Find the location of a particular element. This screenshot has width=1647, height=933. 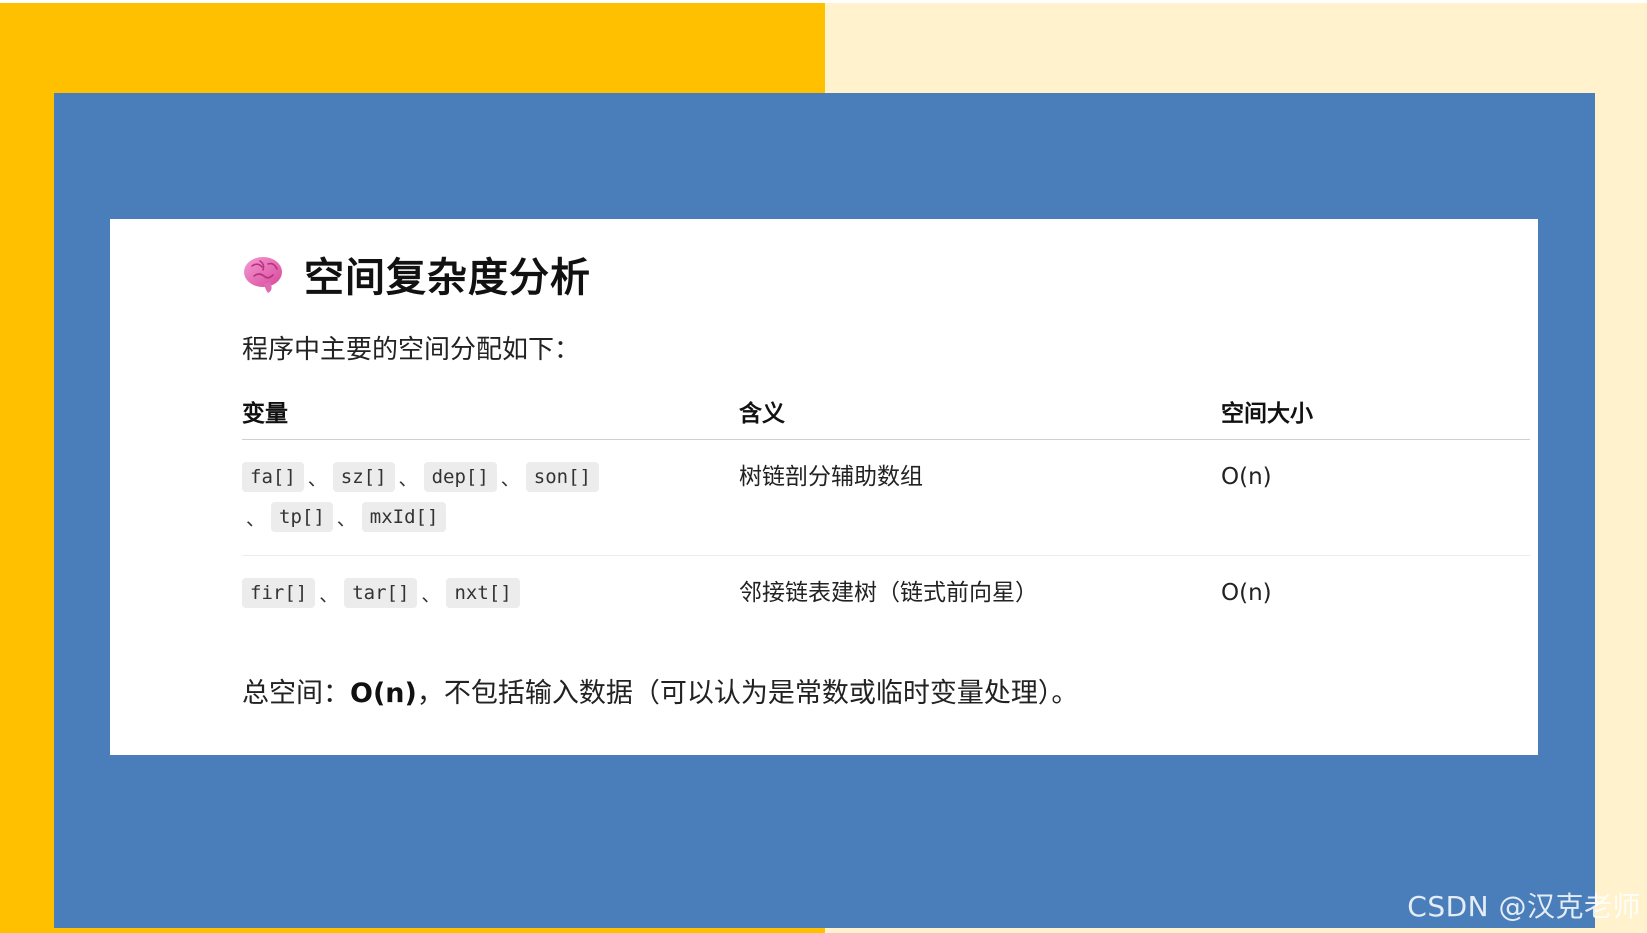

variables-cell: fir[]、 tar[]、 nxt[] is located at coordinates (490, 598).